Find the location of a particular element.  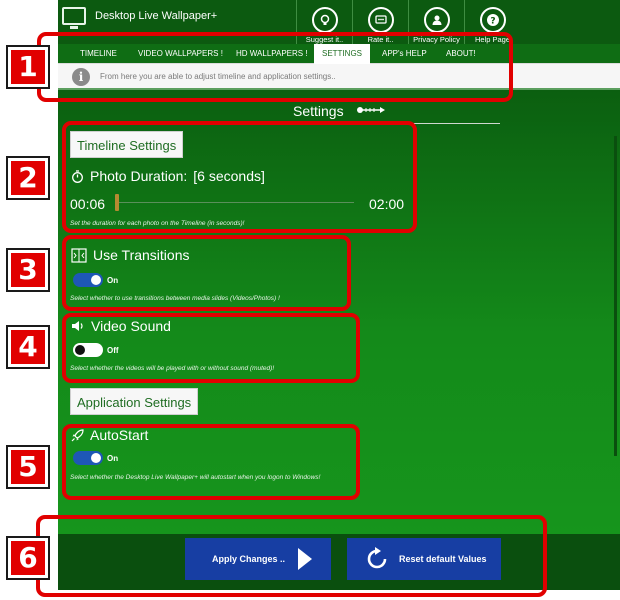

help-icon: ? is located at coordinates (492, 20).